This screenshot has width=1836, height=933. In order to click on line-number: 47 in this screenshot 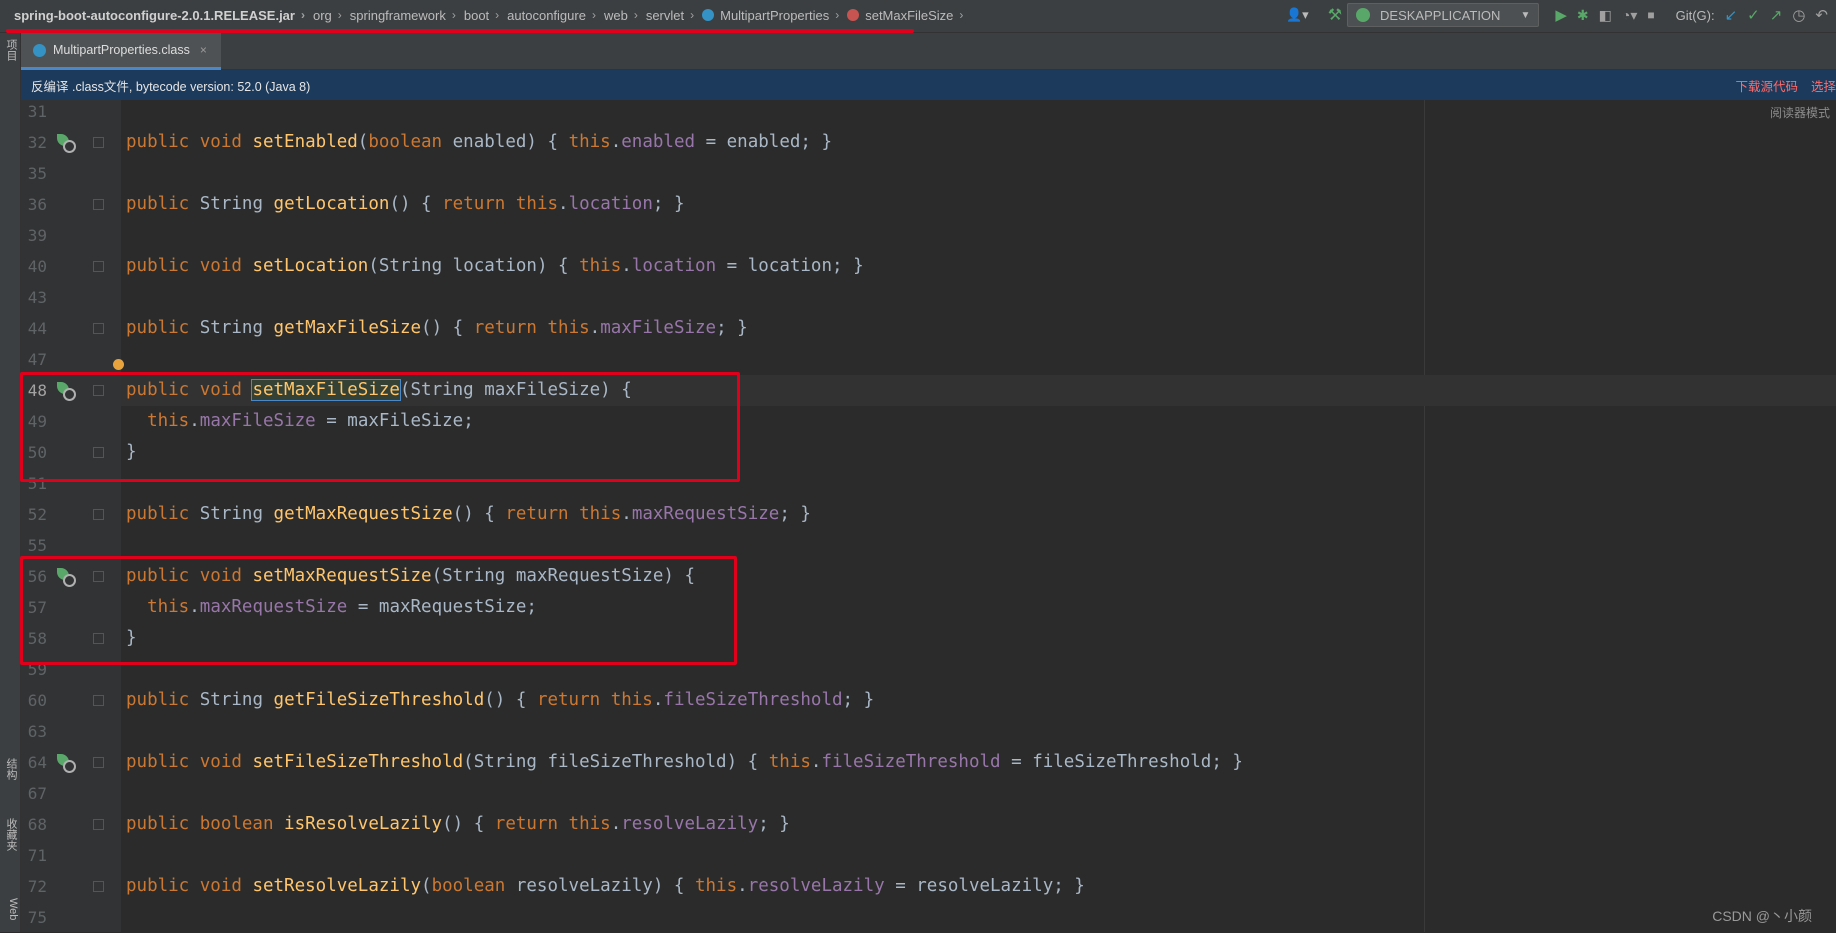, I will do `click(37, 359)`.